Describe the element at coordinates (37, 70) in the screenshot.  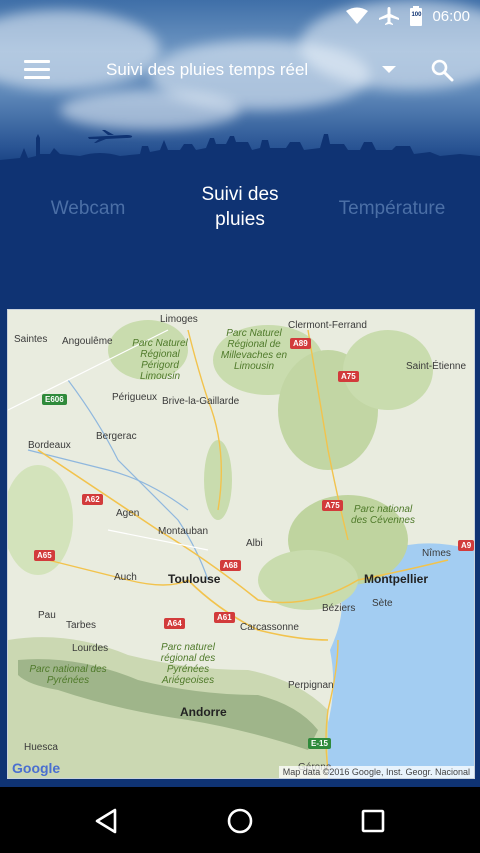
I see `menu-icon` at that location.